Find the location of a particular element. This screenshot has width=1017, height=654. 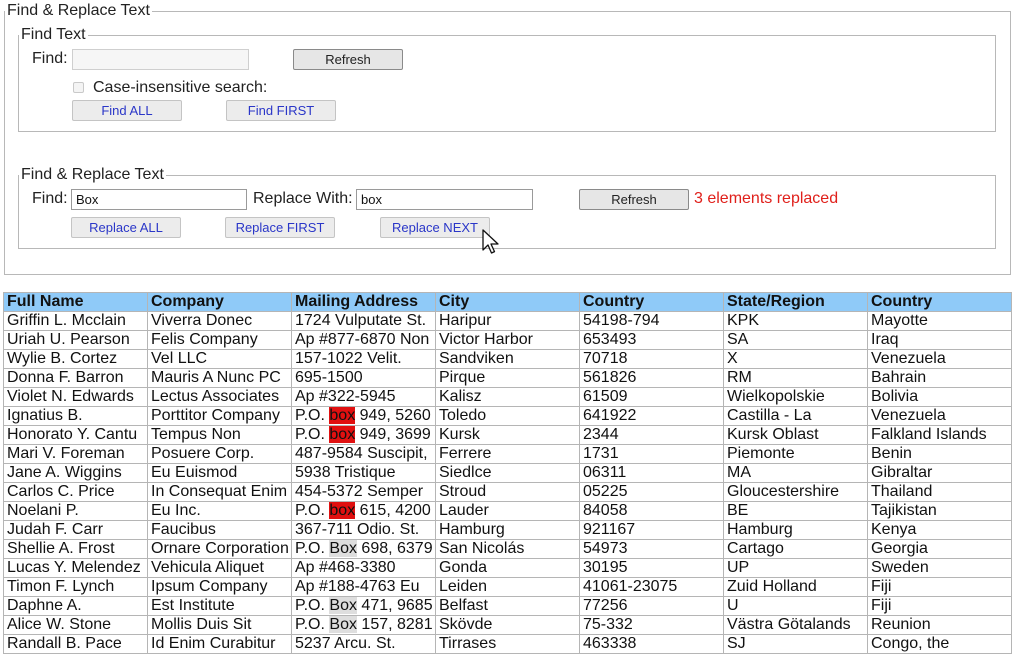

full-name-cell: Lucas Y. Melendez is located at coordinates (75, 568).